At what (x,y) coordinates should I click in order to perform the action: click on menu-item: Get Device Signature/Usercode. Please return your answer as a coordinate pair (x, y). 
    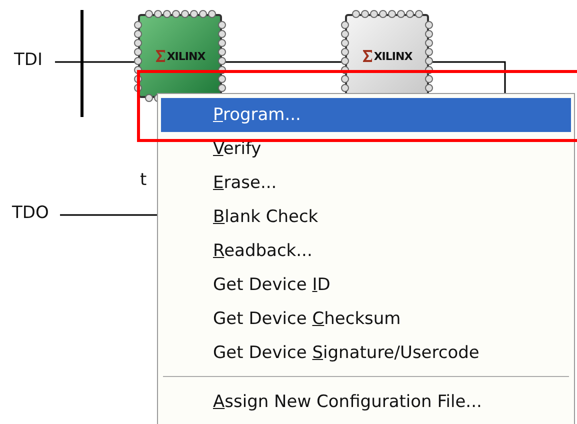
    Looking at the image, I should click on (366, 353).